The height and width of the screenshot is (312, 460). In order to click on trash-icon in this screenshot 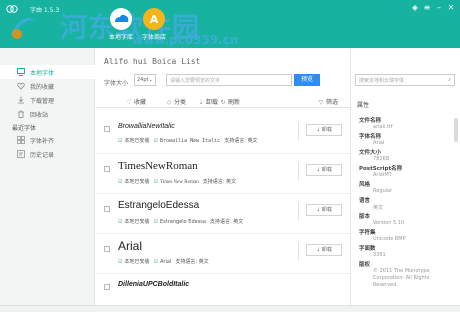, I will do `click(21, 114)`.